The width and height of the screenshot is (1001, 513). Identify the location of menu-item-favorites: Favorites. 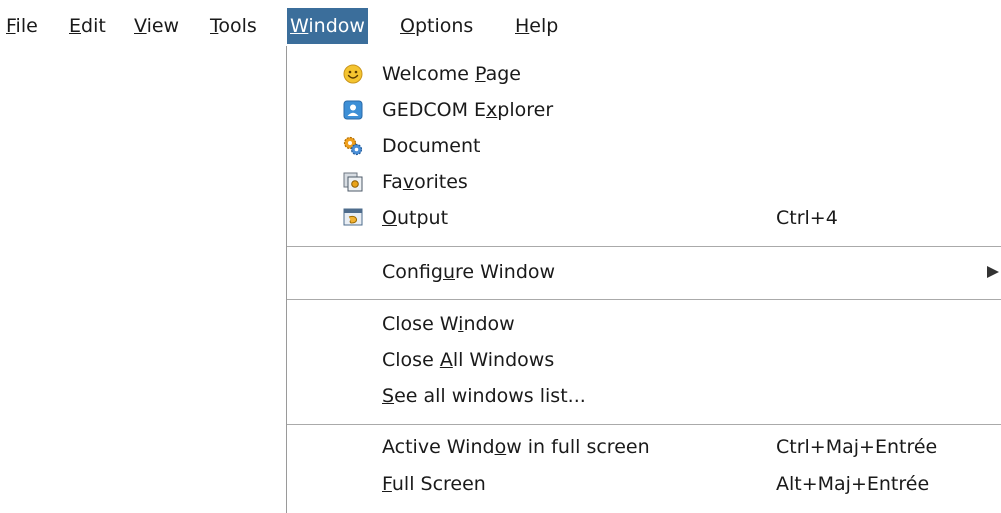
(644, 182).